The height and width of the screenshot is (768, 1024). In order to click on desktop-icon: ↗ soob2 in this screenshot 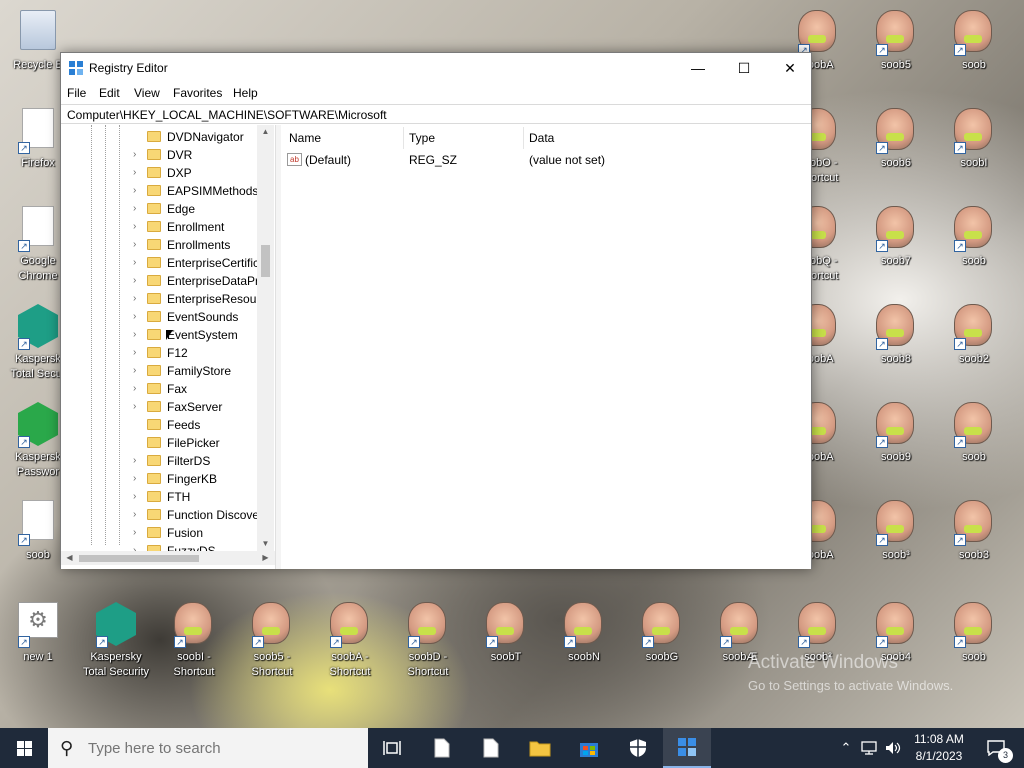, I will do `click(974, 346)`.